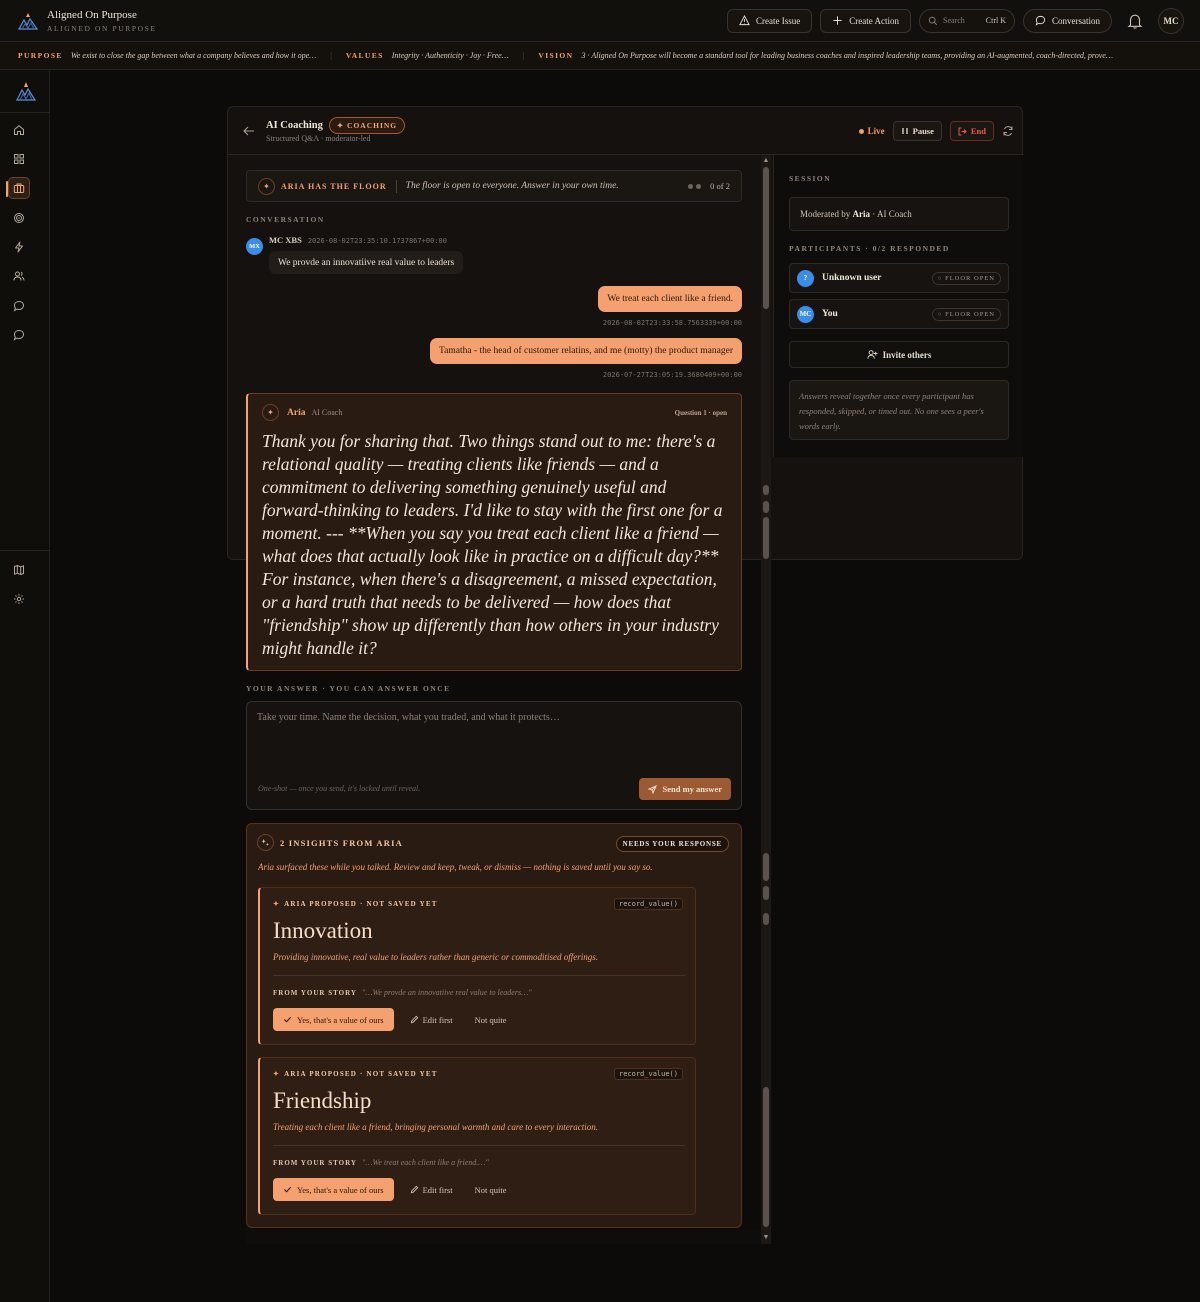 This screenshot has width=1200, height=1302. What do you see at coordinates (1171, 20) in the screenshot?
I see `user-avatar: MC` at bounding box center [1171, 20].